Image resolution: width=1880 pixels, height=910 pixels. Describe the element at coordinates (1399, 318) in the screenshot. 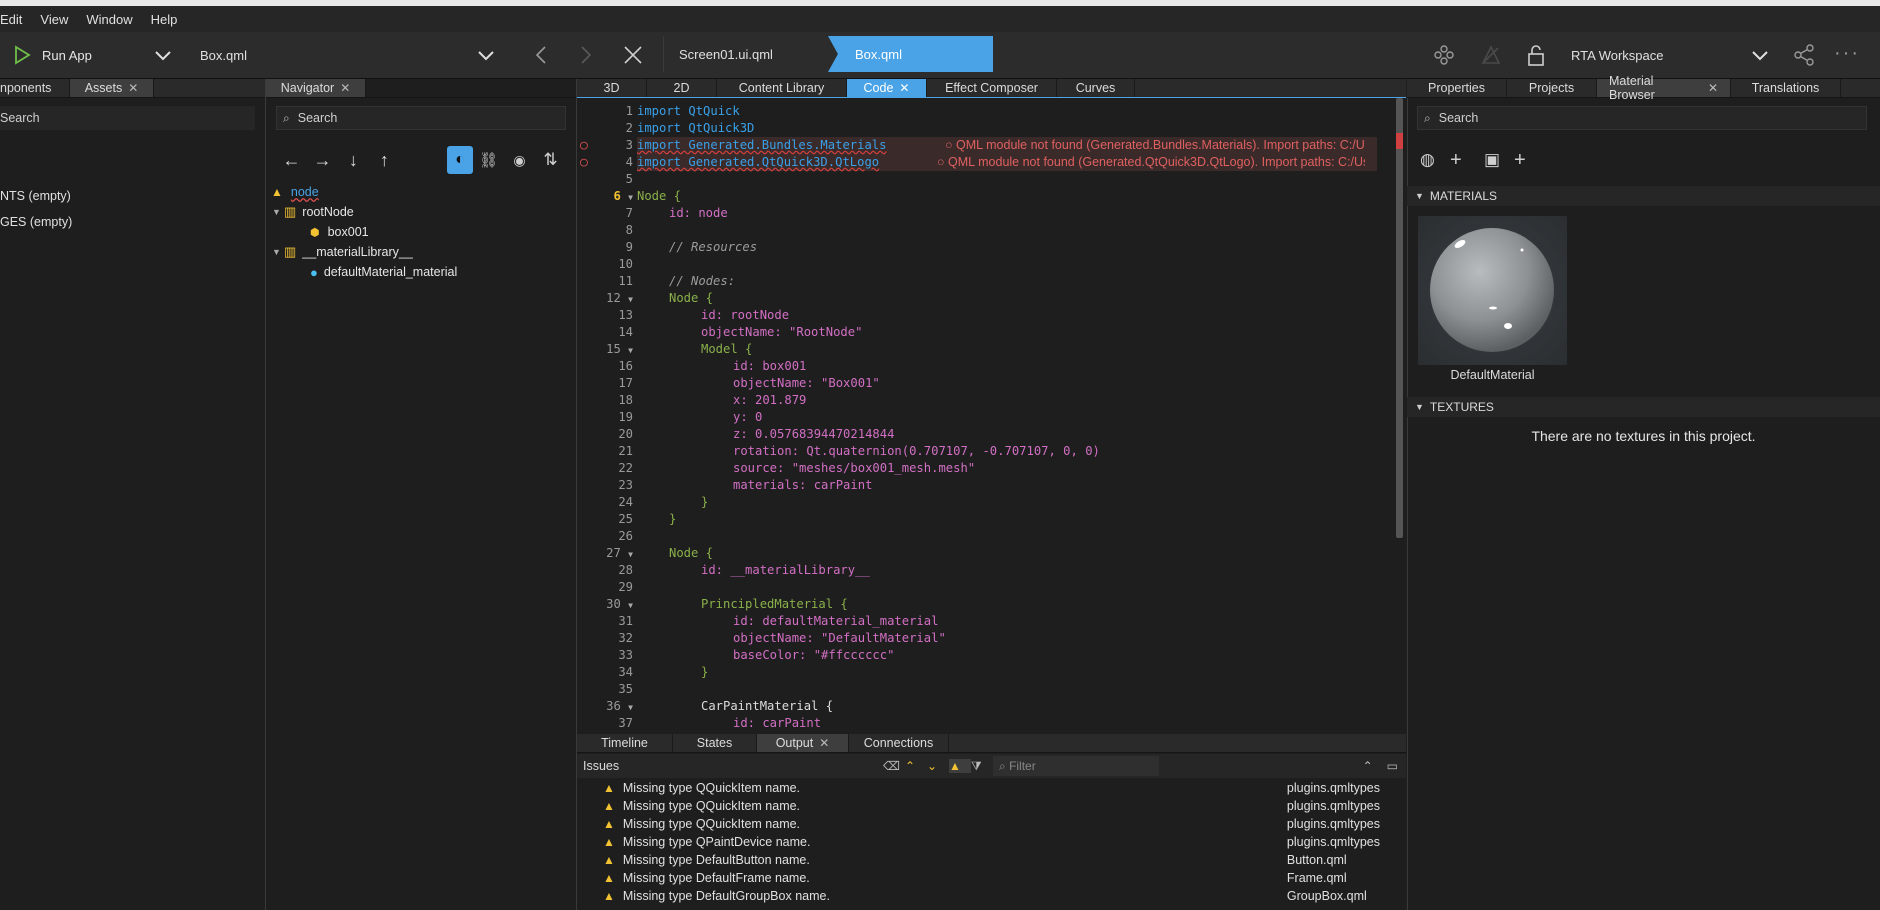

I see `editor-scrollbar` at that location.